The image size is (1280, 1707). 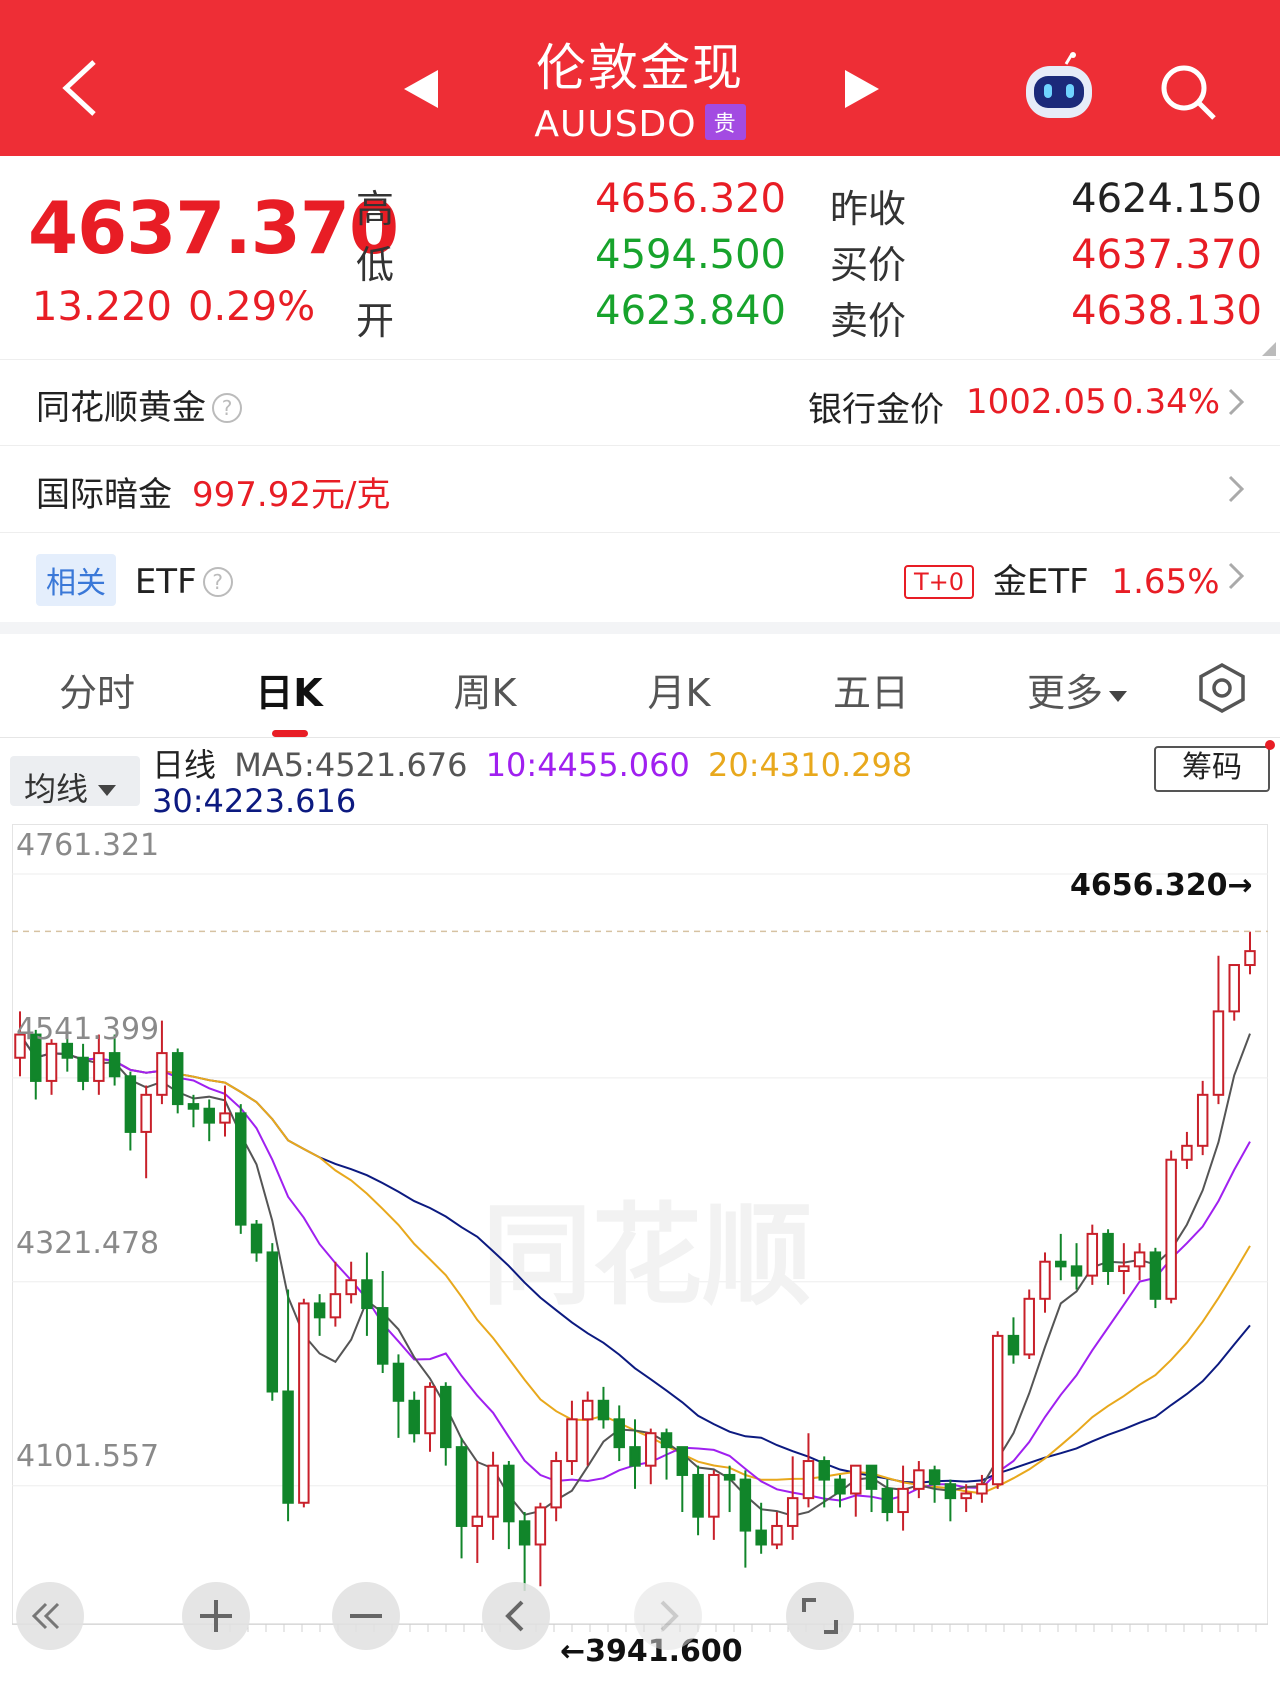 I want to click on tab-monthly-k: 月K, so click(x=679, y=689).